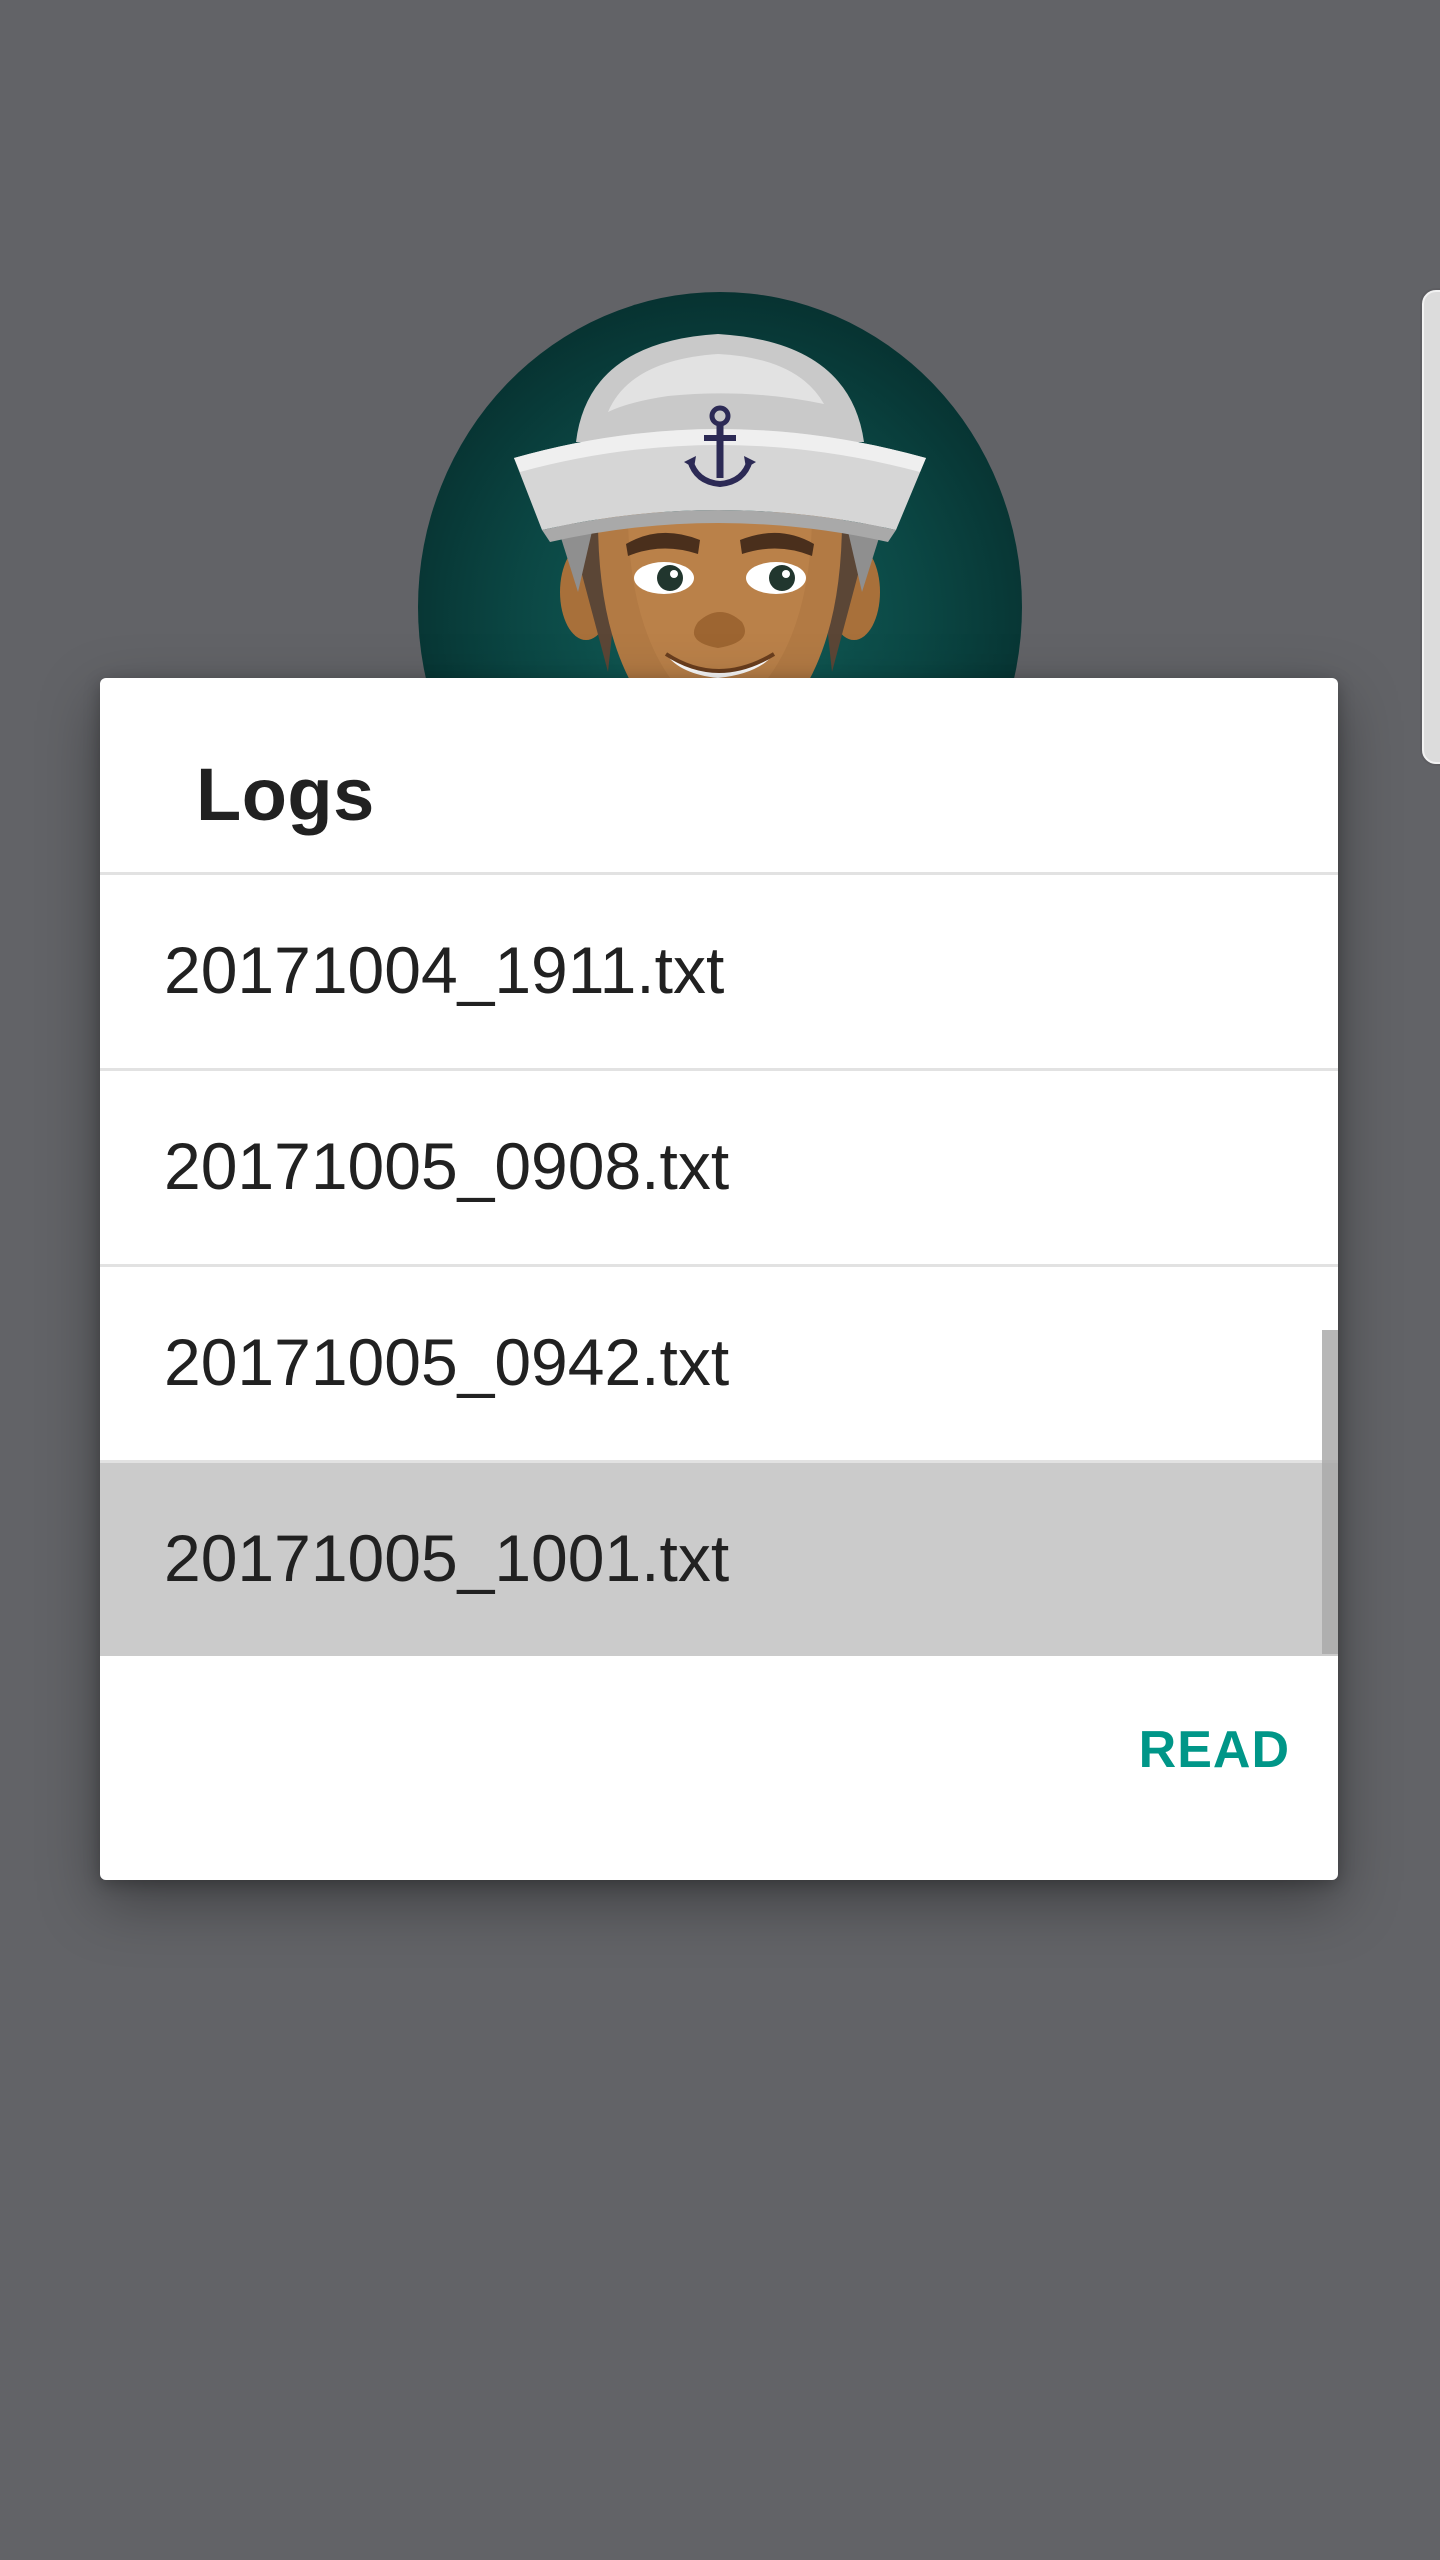  What do you see at coordinates (1180, 1750) in the screenshot?
I see `read-button: READ` at bounding box center [1180, 1750].